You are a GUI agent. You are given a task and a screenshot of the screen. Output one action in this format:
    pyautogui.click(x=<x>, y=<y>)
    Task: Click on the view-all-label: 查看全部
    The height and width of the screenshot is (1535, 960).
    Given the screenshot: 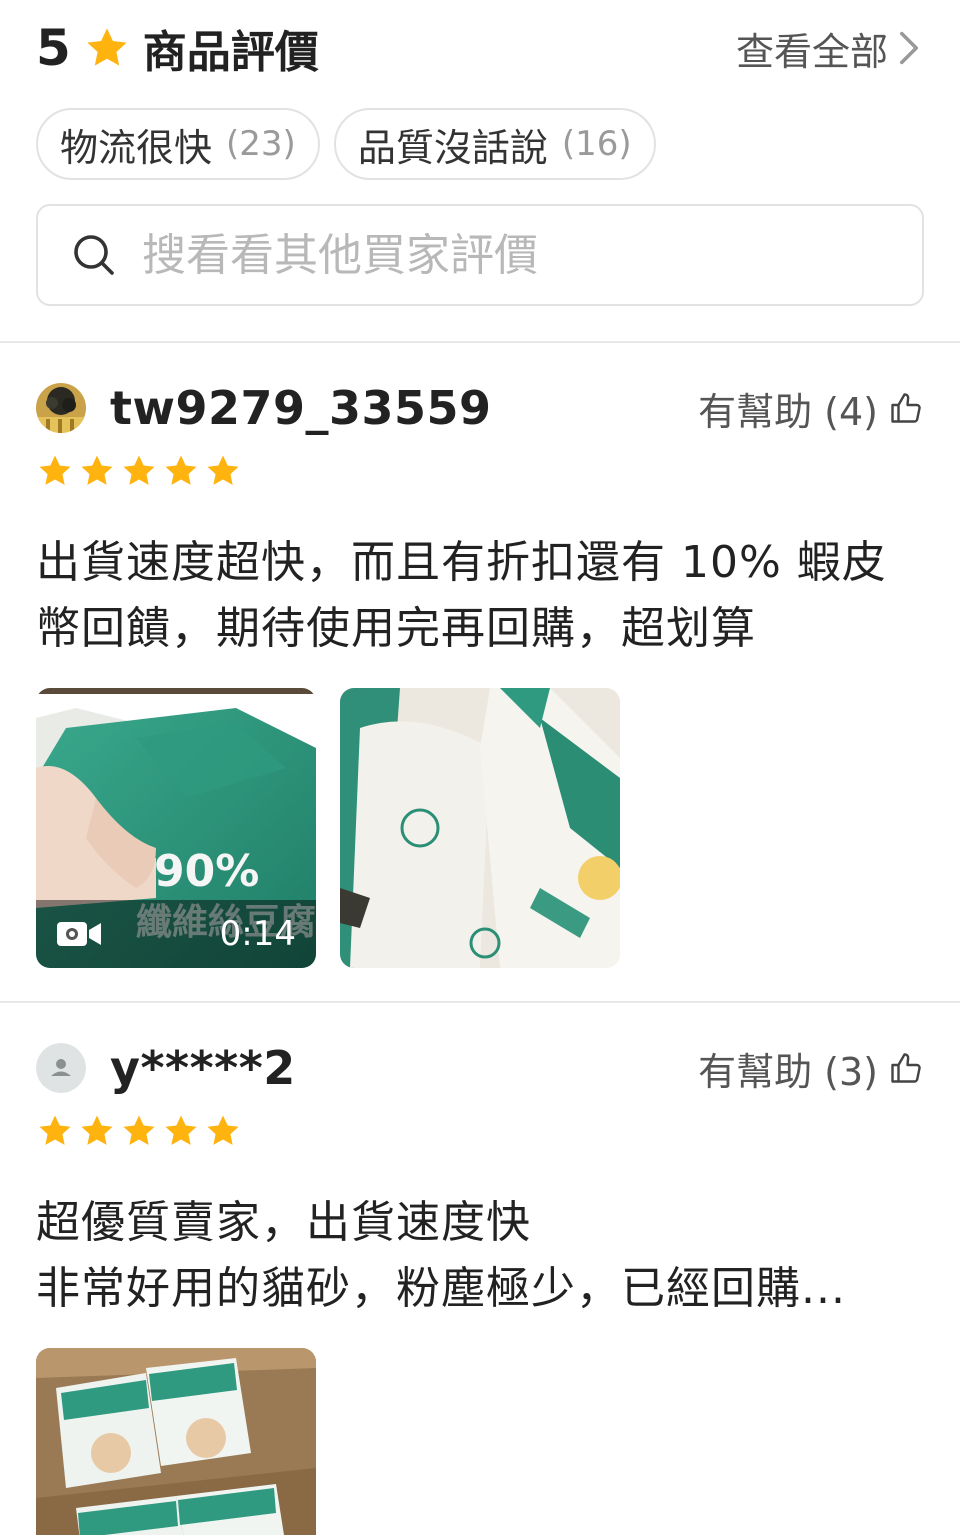 What is the action you would take?
    pyautogui.click(x=811, y=51)
    